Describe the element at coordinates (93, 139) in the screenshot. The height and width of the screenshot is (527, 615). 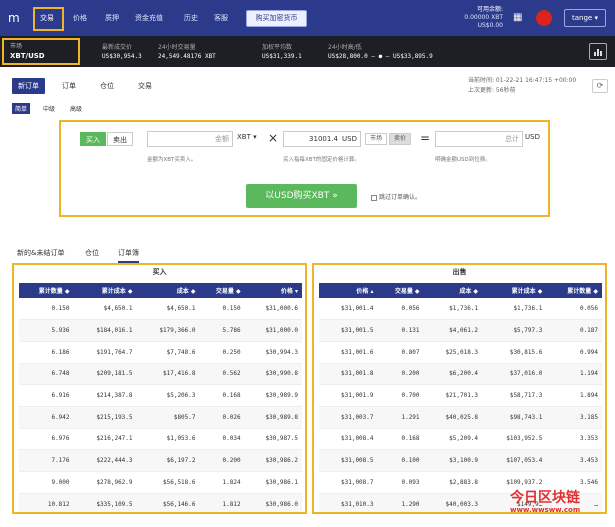
I see `buy-toggle: 买入` at that location.